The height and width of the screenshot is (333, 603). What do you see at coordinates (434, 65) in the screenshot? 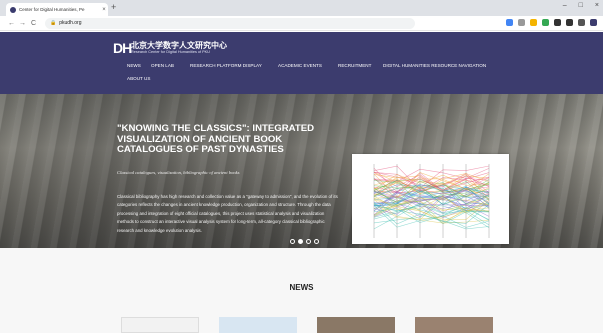
I see `nav-resource-navigation: DIGITAL HUMANITIES RESOURCE NAVIGATION` at bounding box center [434, 65].